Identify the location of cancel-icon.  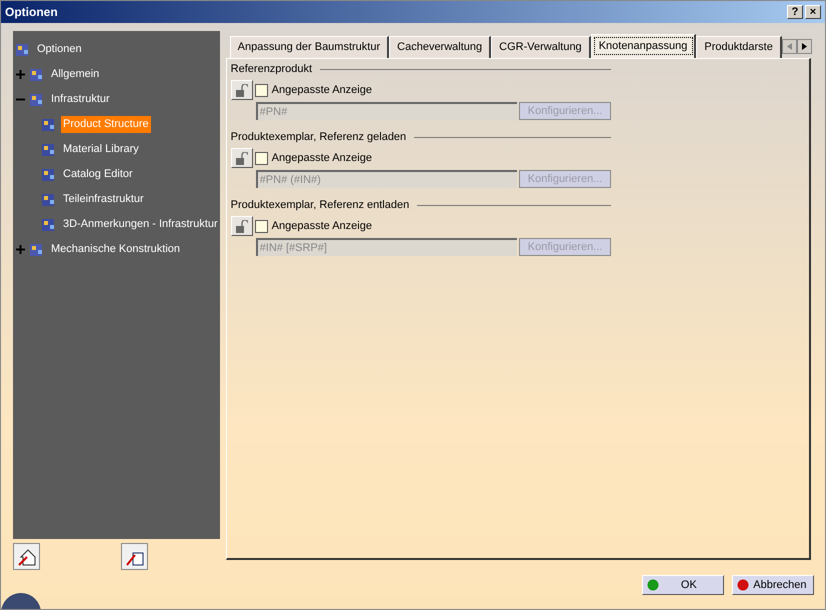
(742, 585).